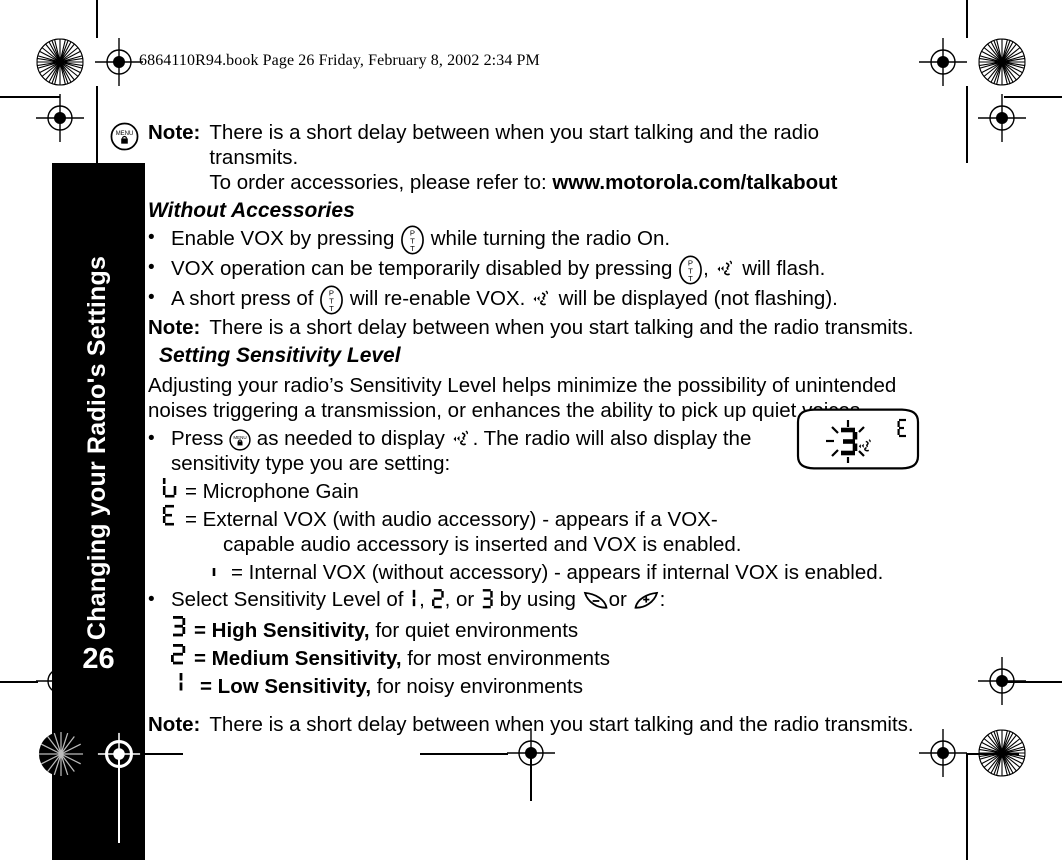 The height and width of the screenshot is (860, 1062). What do you see at coordinates (695, 182) in the screenshot?
I see `talkabout-url: www.motorola.com/talkabout` at bounding box center [695, 182].